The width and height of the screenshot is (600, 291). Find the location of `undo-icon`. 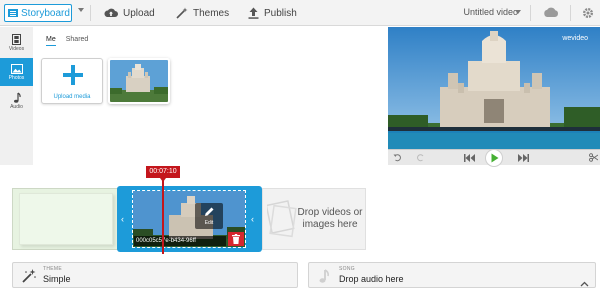

undo-icon is located at coordinates (397, 157).